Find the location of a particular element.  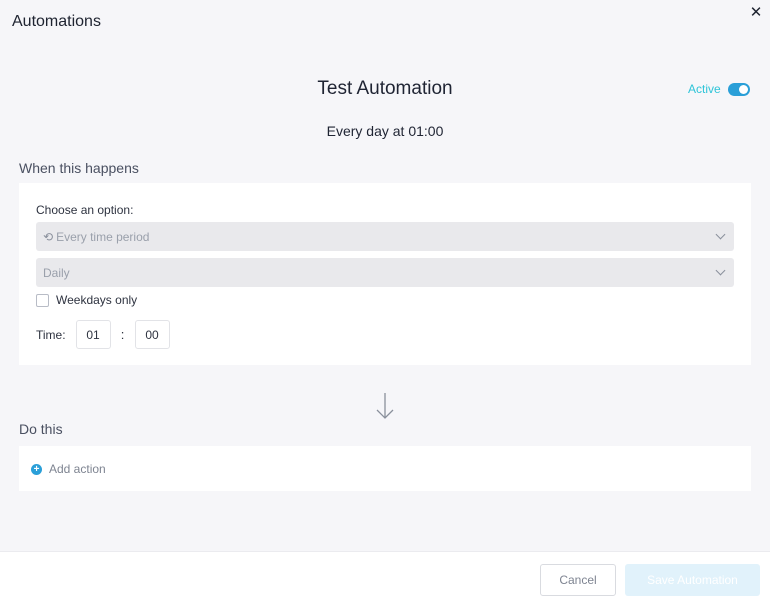

trigger-section-label: When this happens is located at coordinates (79, 168).